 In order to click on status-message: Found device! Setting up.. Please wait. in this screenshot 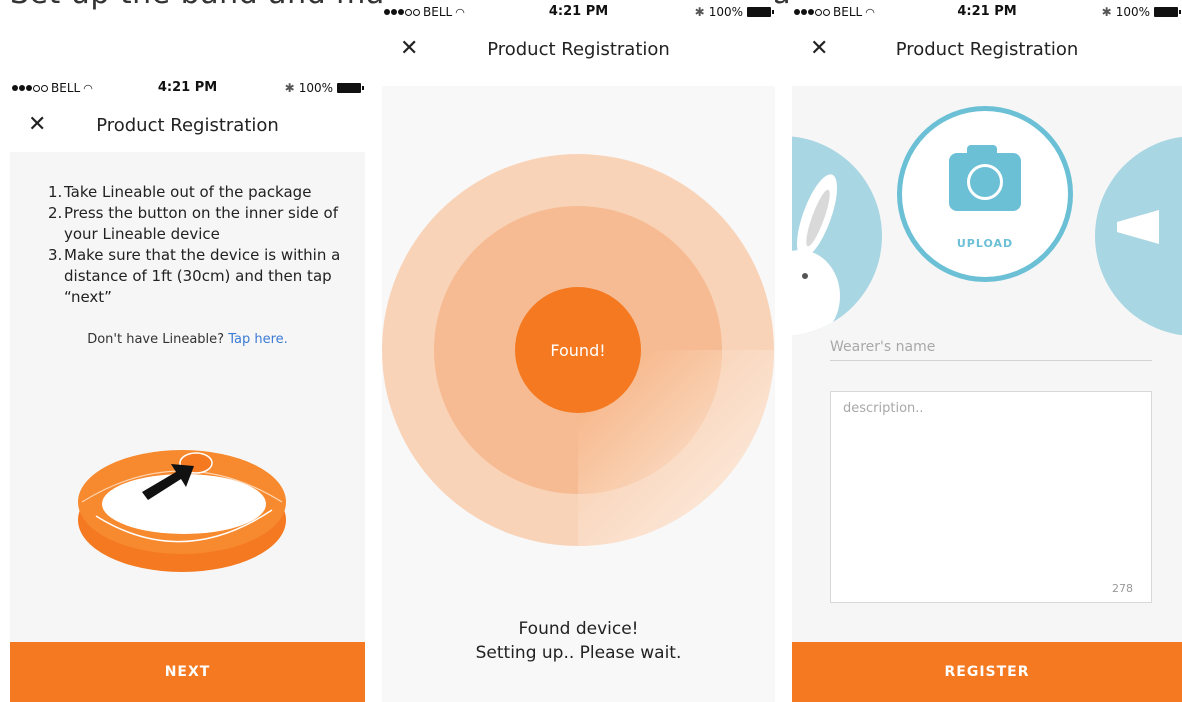, I will do `click(578, 641)`.